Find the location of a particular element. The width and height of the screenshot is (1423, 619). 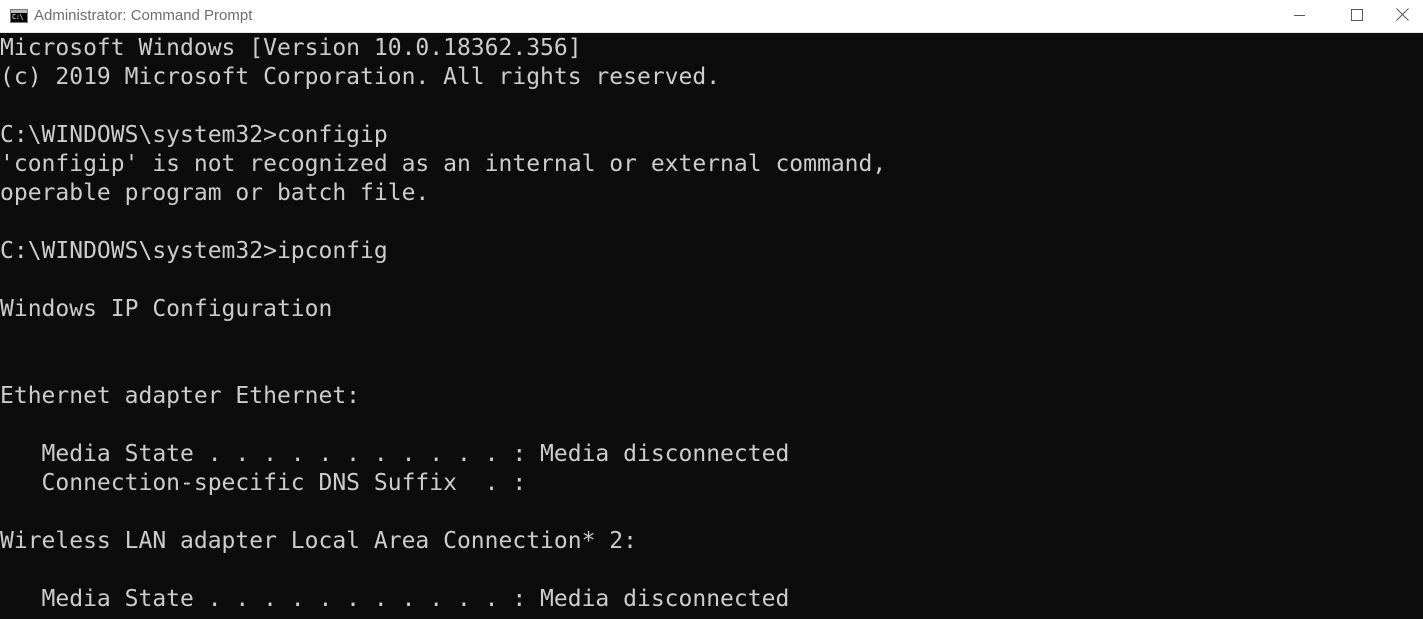

cmd-icon-glyph: C:\ is located at coordinates (18, 17).